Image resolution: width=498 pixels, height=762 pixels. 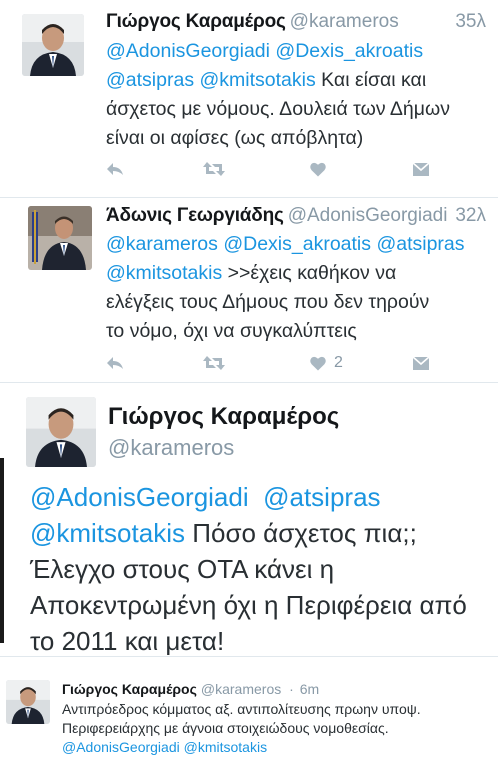 What do you see at coordinates (470, 216) in the screenshot?
I see `timestamp: 32λ` at bounding box center [470, 216].